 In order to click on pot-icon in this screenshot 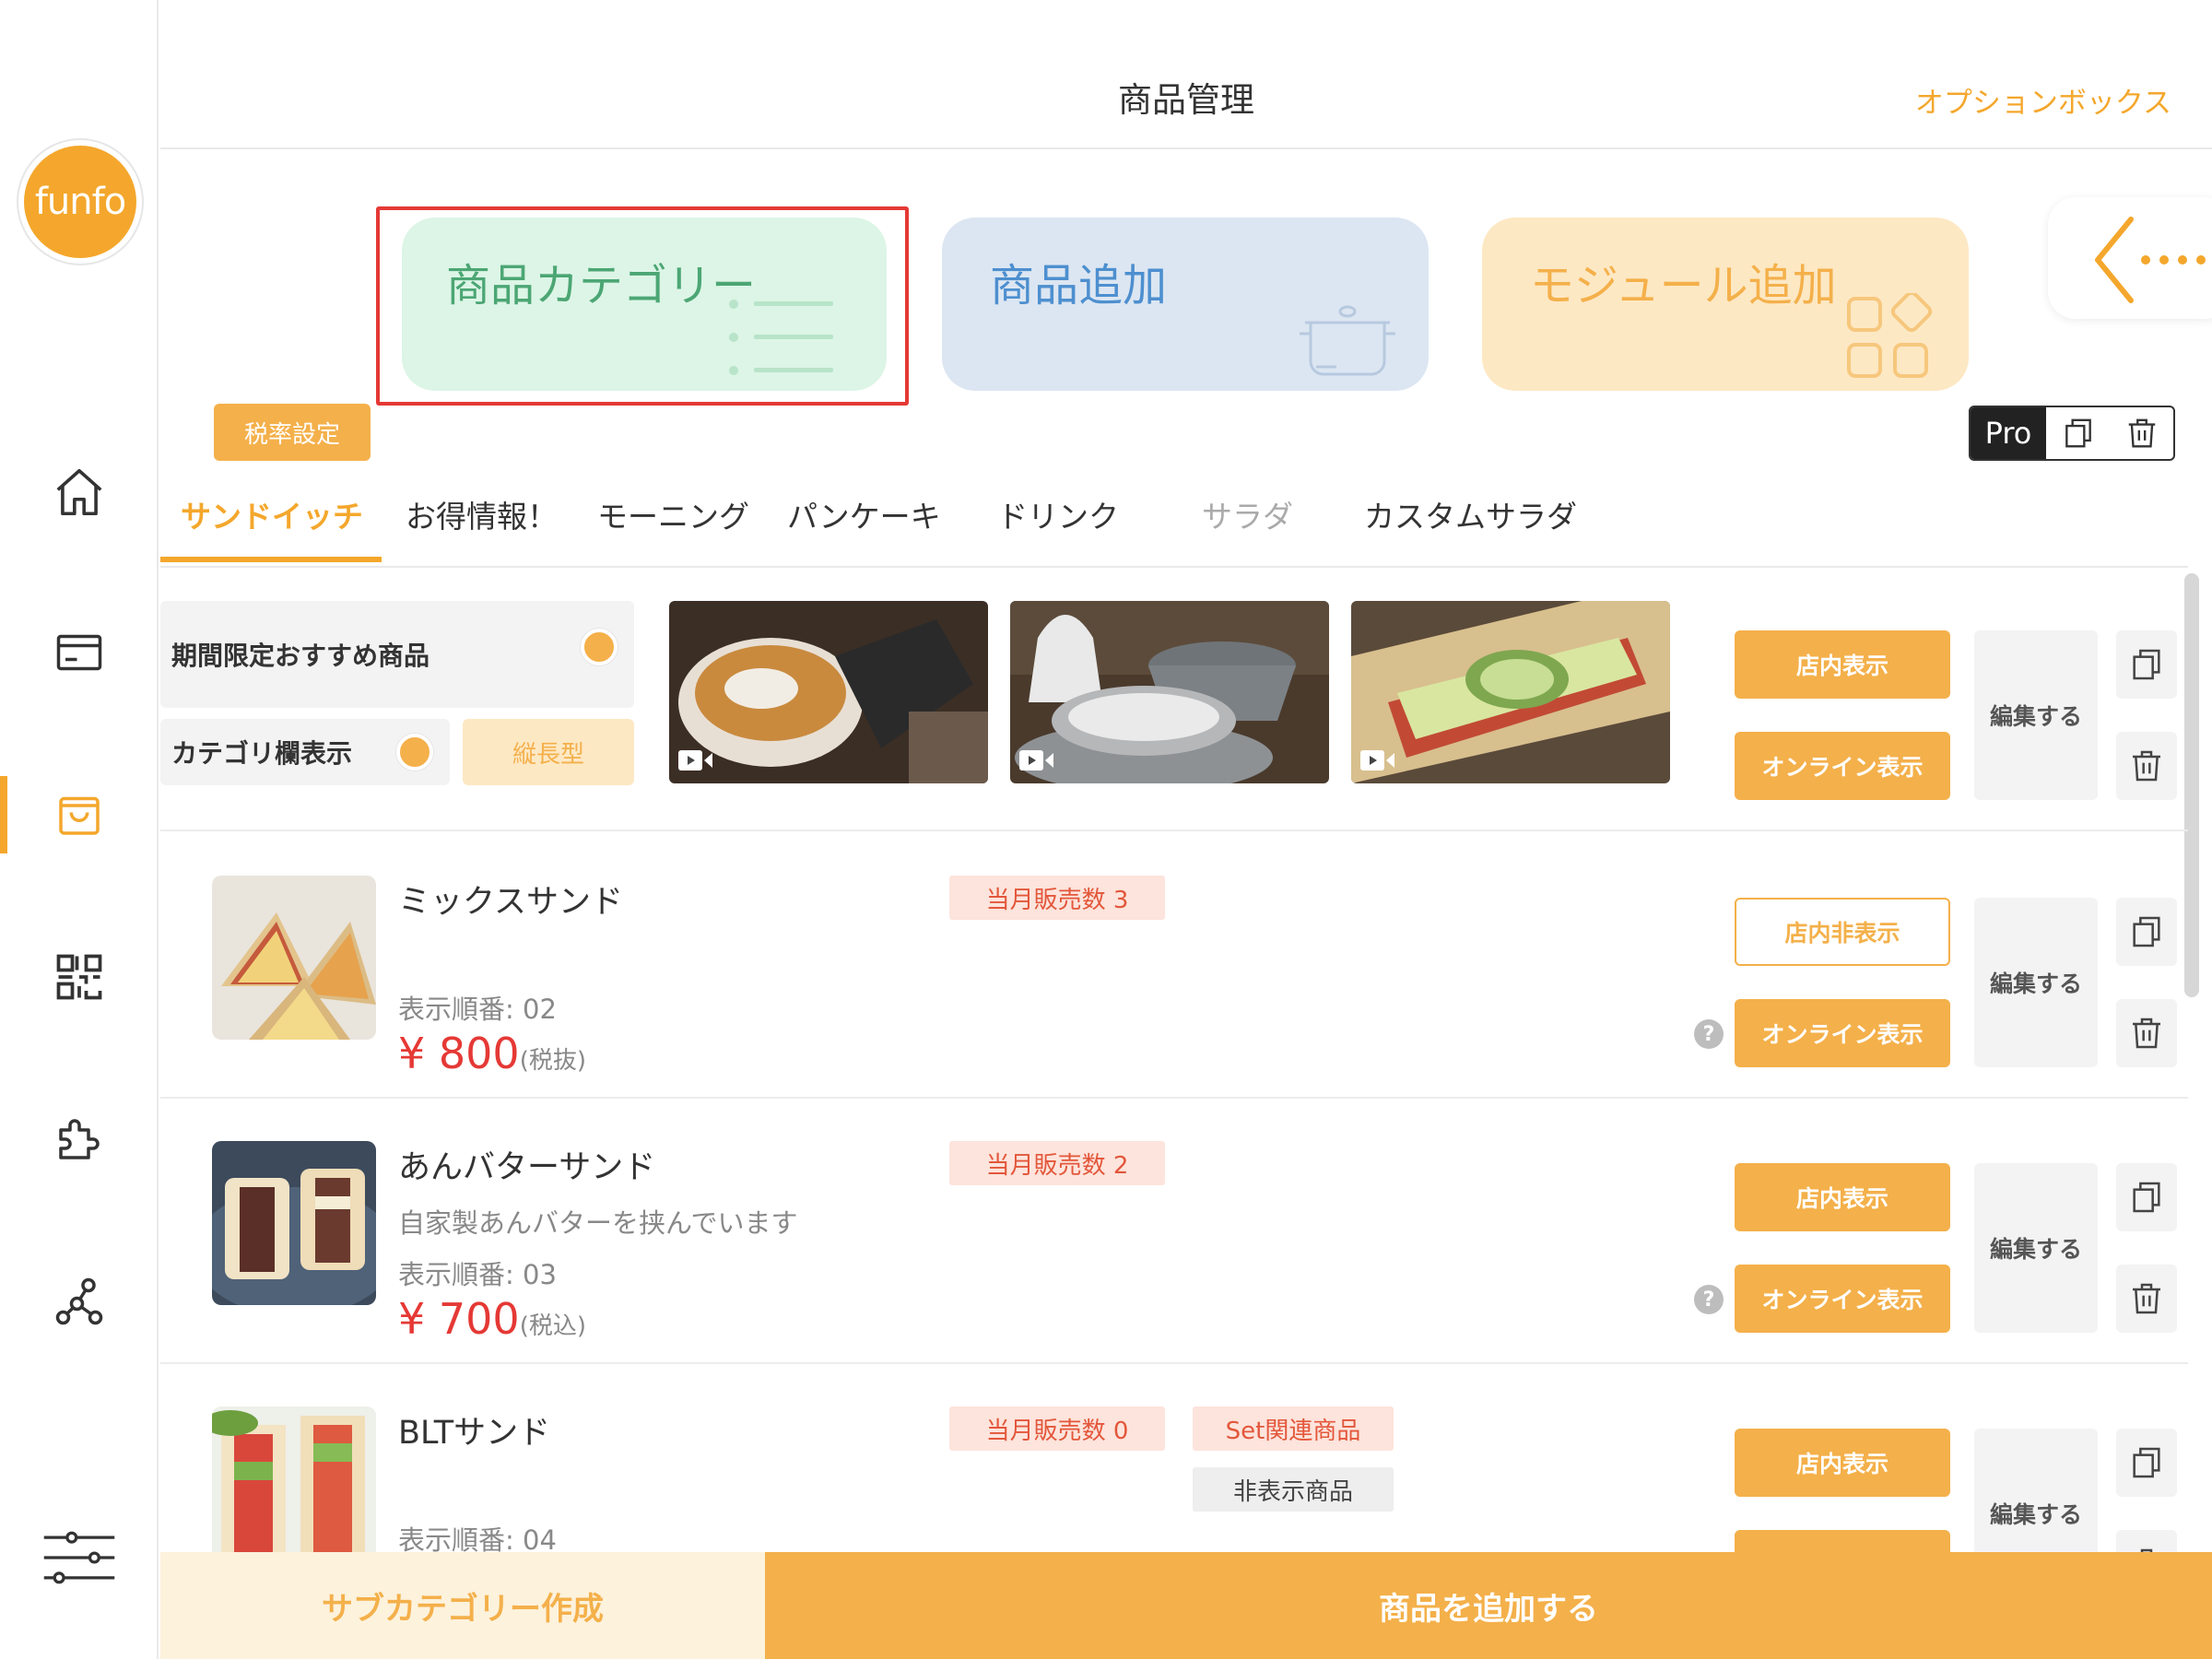, I will do `click(1347, 343)`.